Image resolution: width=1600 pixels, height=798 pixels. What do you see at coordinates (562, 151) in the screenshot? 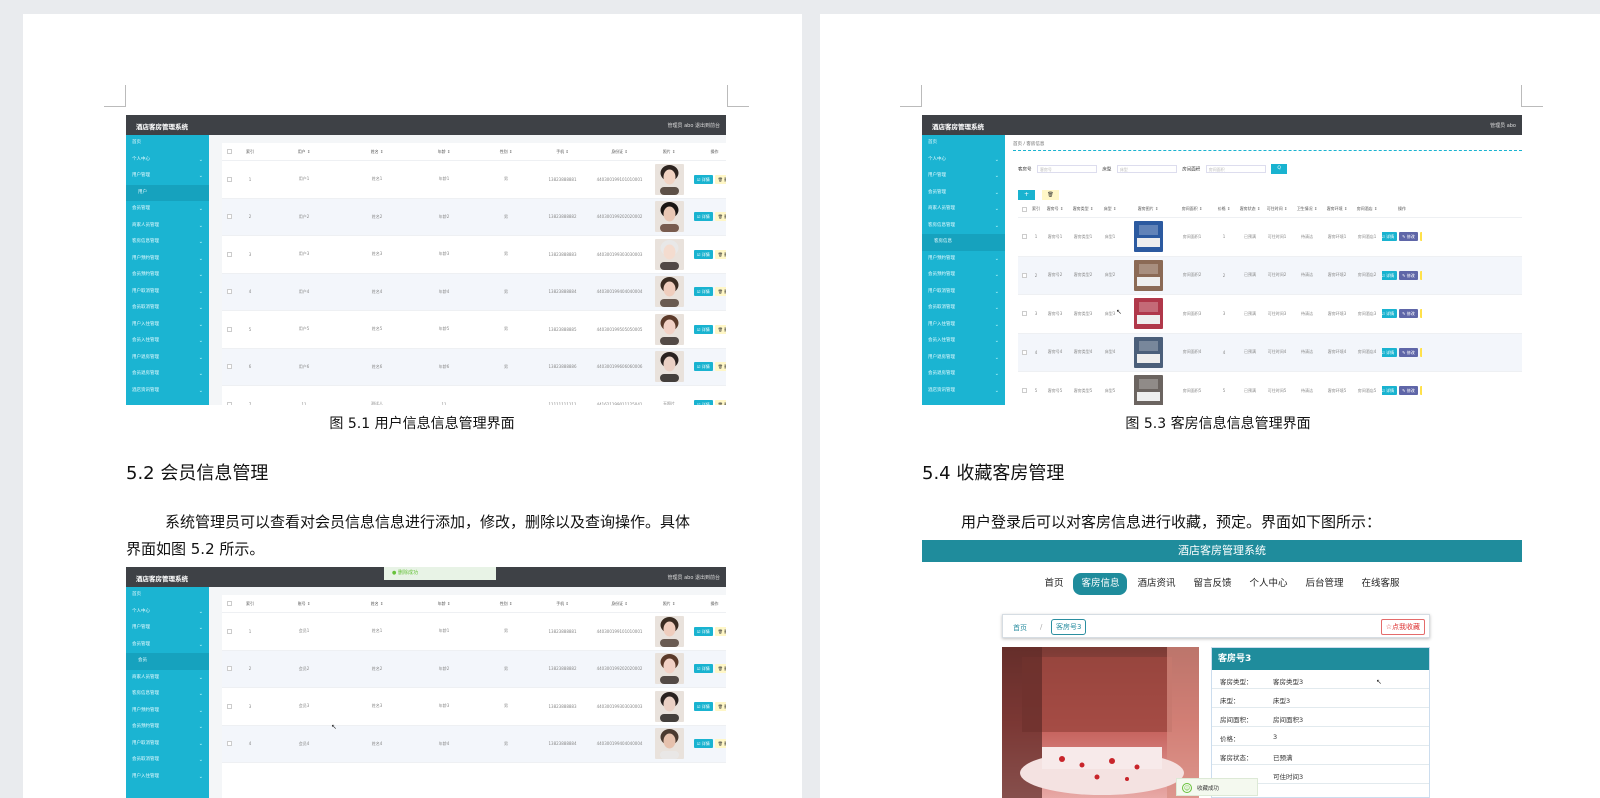
I see `column-header: 手机 ⇕` at bounding box center [562, 151].